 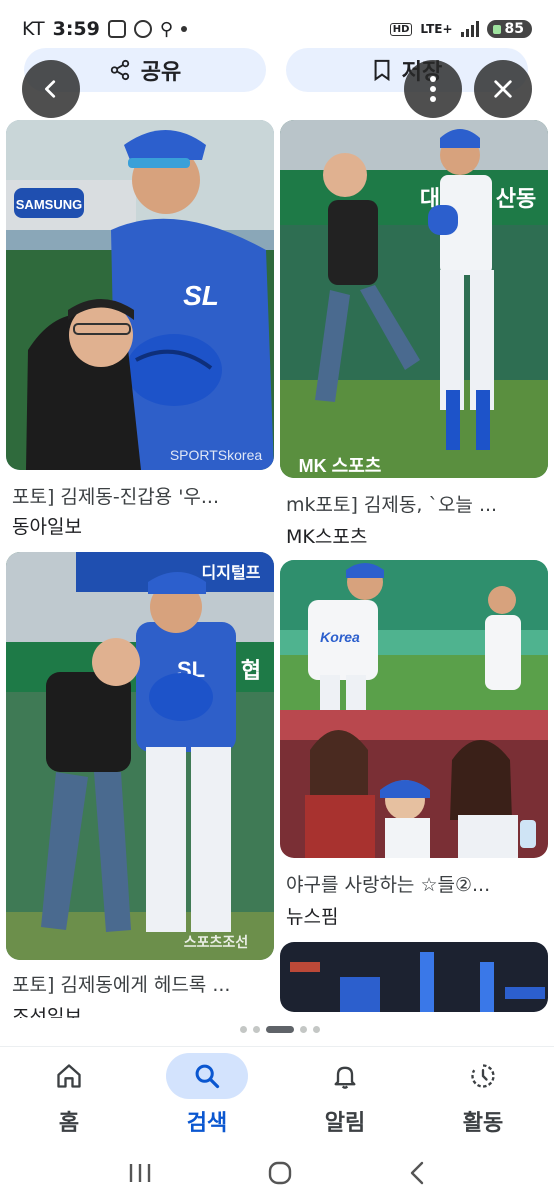 What do you see at coordinates (345, 1123) in the screenshot?
I see `nav-notifications-label: 알림` at bounding box center [345, 1123].